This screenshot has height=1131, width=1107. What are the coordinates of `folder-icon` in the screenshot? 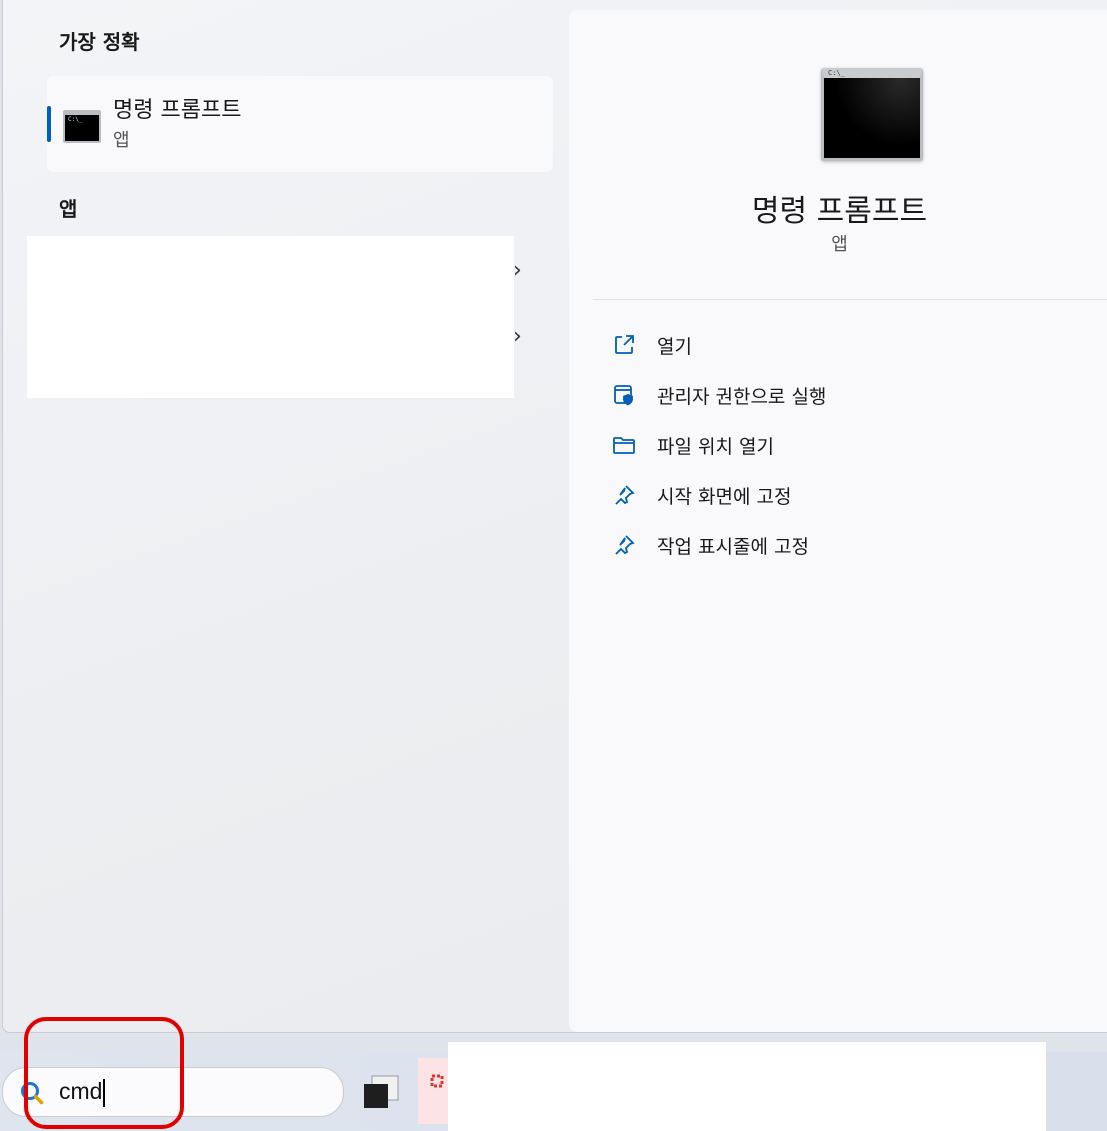 It's located at (624, 445).